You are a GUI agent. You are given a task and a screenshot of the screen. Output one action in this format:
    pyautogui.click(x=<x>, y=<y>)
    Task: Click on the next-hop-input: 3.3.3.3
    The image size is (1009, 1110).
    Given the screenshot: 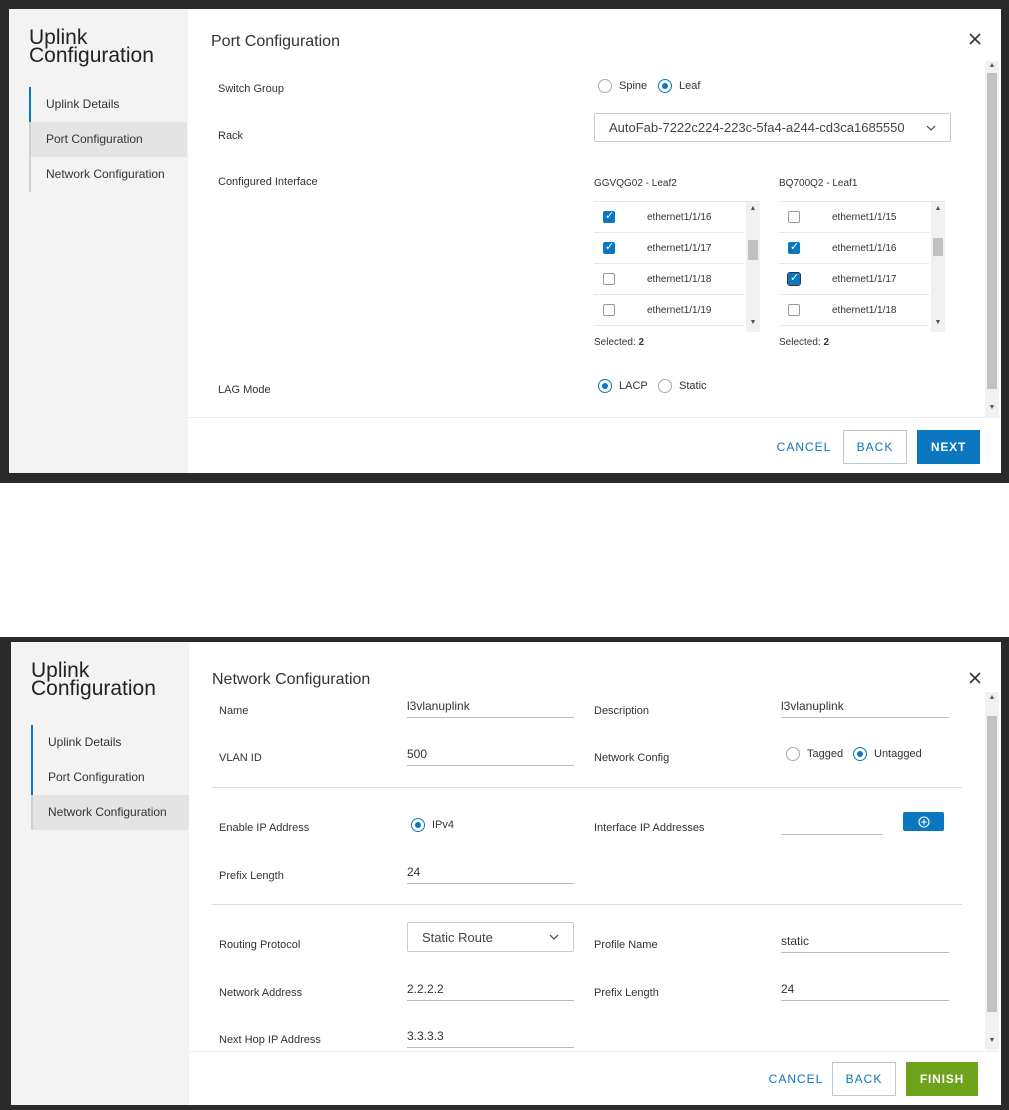 What is the action you would take?
    pyautogui.click(x=490, y=1038)
    